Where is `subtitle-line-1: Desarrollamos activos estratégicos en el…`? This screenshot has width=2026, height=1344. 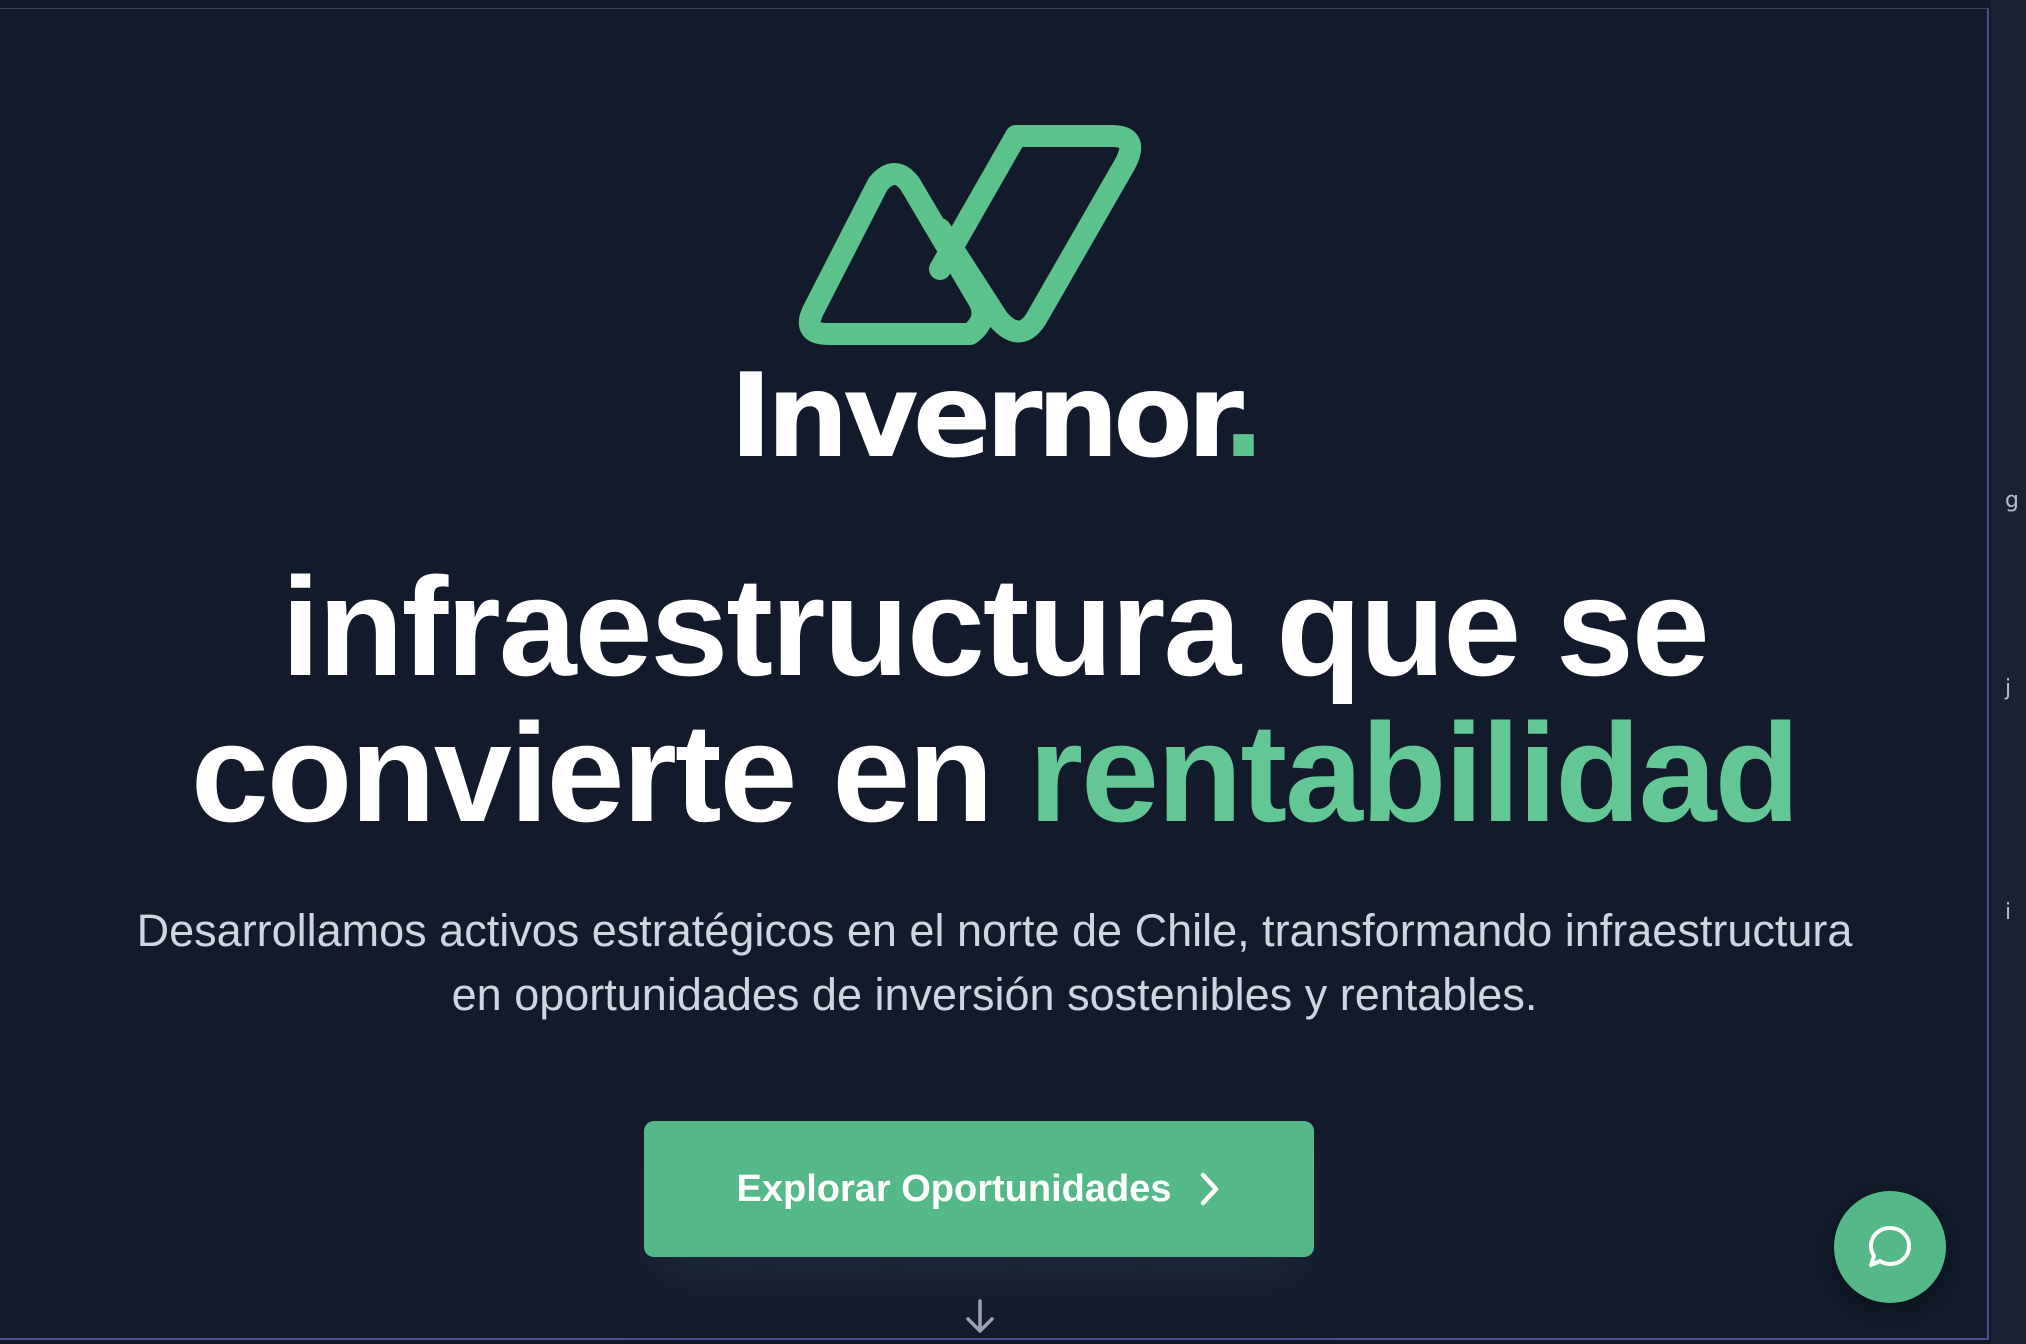 subtitle-line-1: Desarrollamos activos estratégicos en el… is located at coordinates (994, 930).